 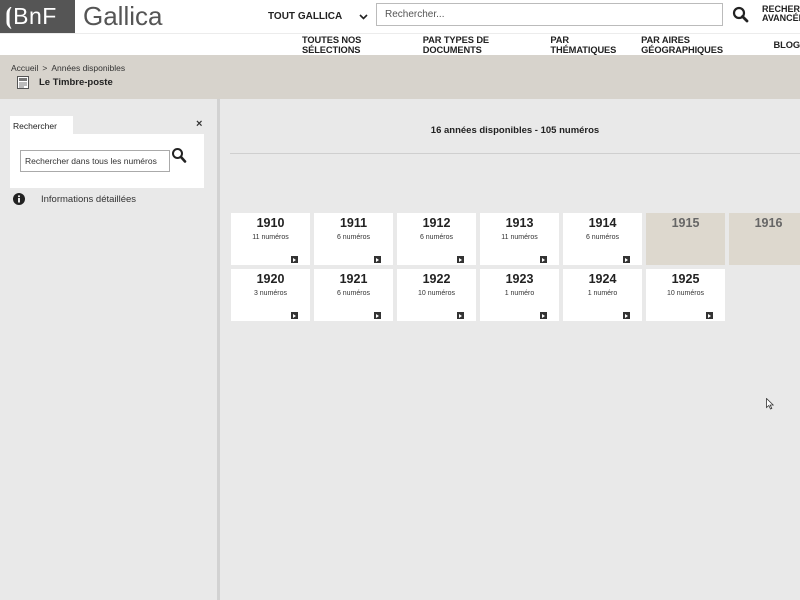 What do you see at coordinates (270, 223) in the screenshot?
I see `year-label: 1910` at bounding box center [270, 223].